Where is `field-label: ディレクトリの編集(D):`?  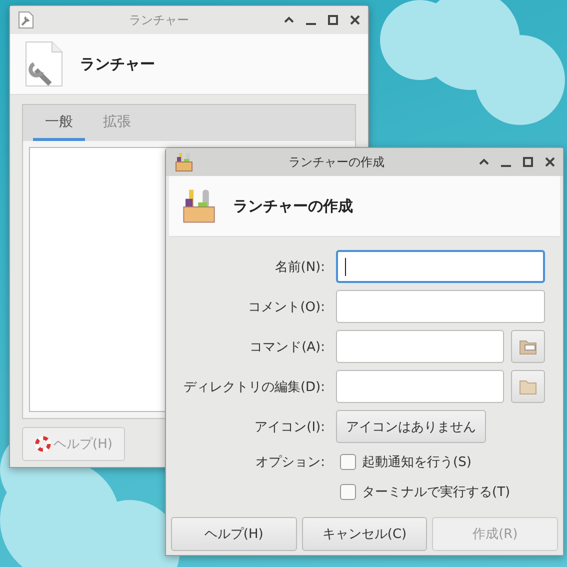 field-label: ディレクトリの編集(D): is located at coordinates (253, 387).